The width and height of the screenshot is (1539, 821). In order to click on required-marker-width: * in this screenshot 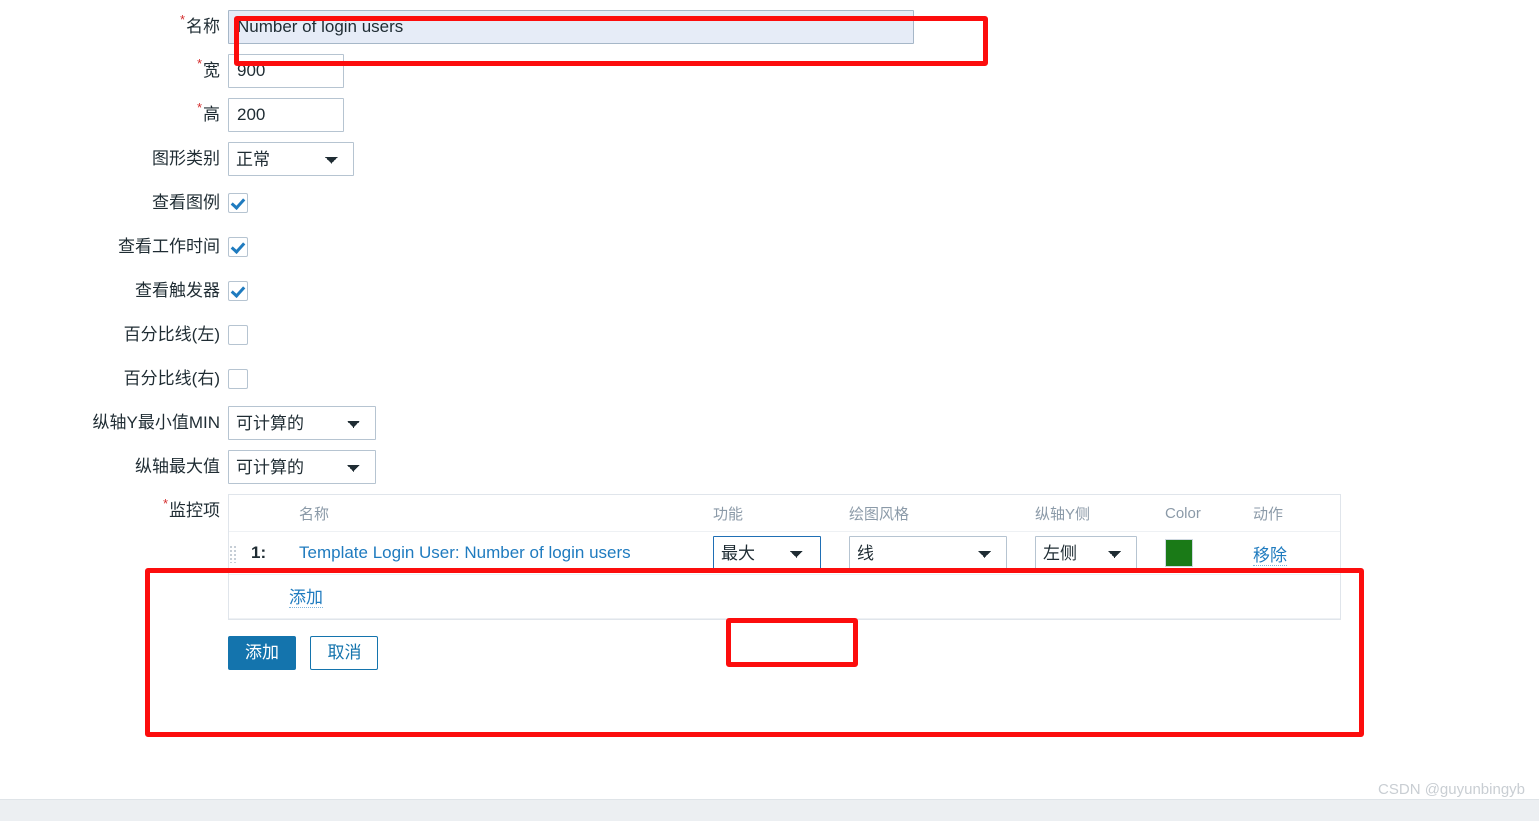, I will do `click(199, 63)`.